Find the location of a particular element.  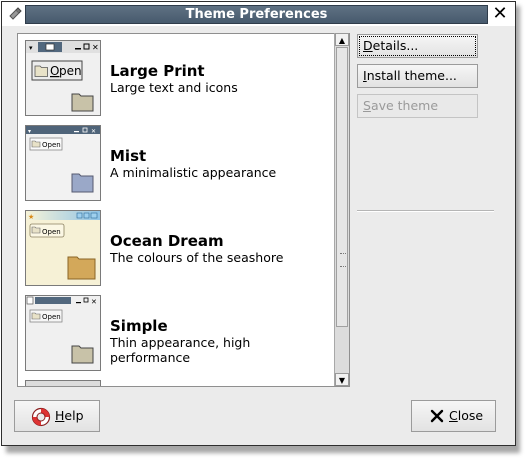

help-label-rest: elp is located at coordinates (74, 415).